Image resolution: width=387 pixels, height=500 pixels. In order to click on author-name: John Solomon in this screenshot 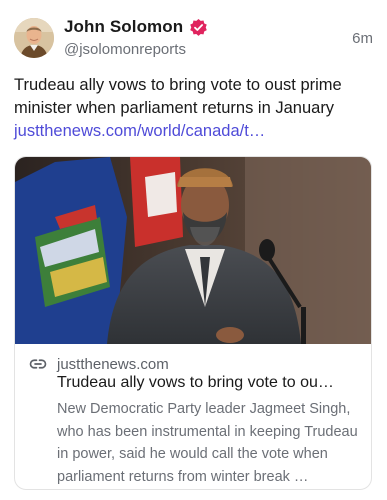, I will do `click(123, 27)`.